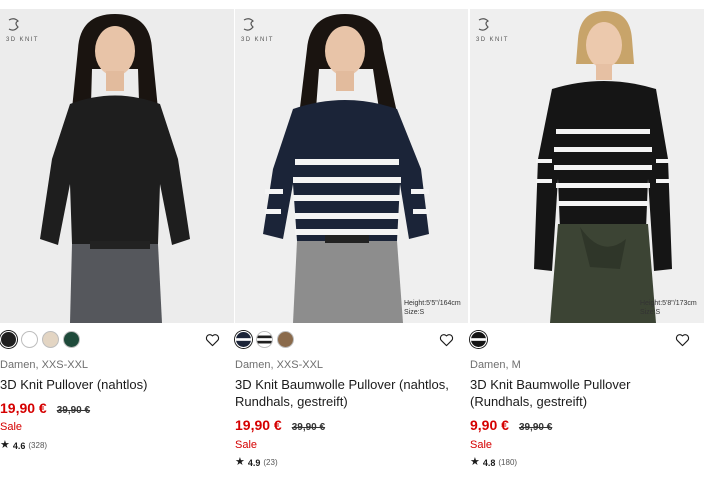  I want to click on rating: ★ 4.6 (328), so click(23, 445).